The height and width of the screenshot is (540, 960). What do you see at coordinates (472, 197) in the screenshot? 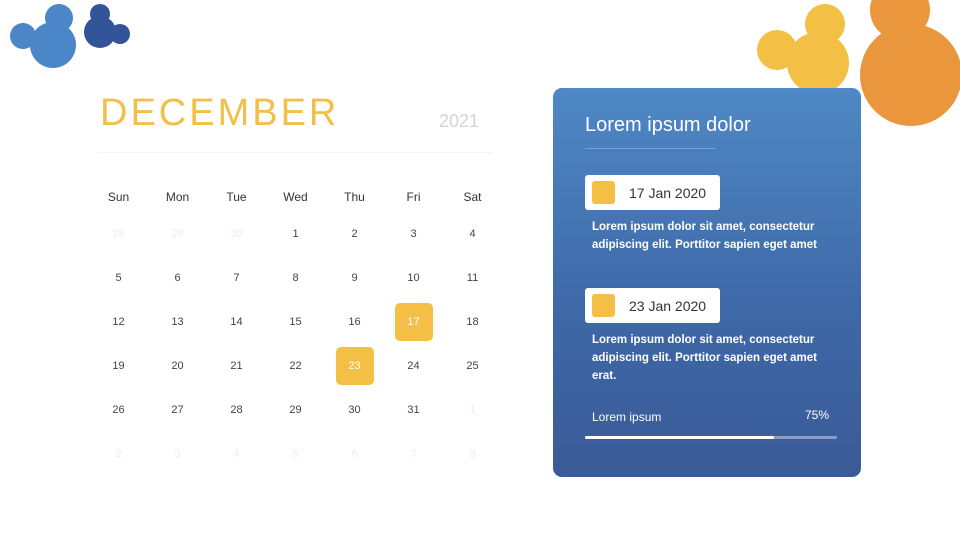
I see `weekday-label: Sat` at bounding box center [472, 197].